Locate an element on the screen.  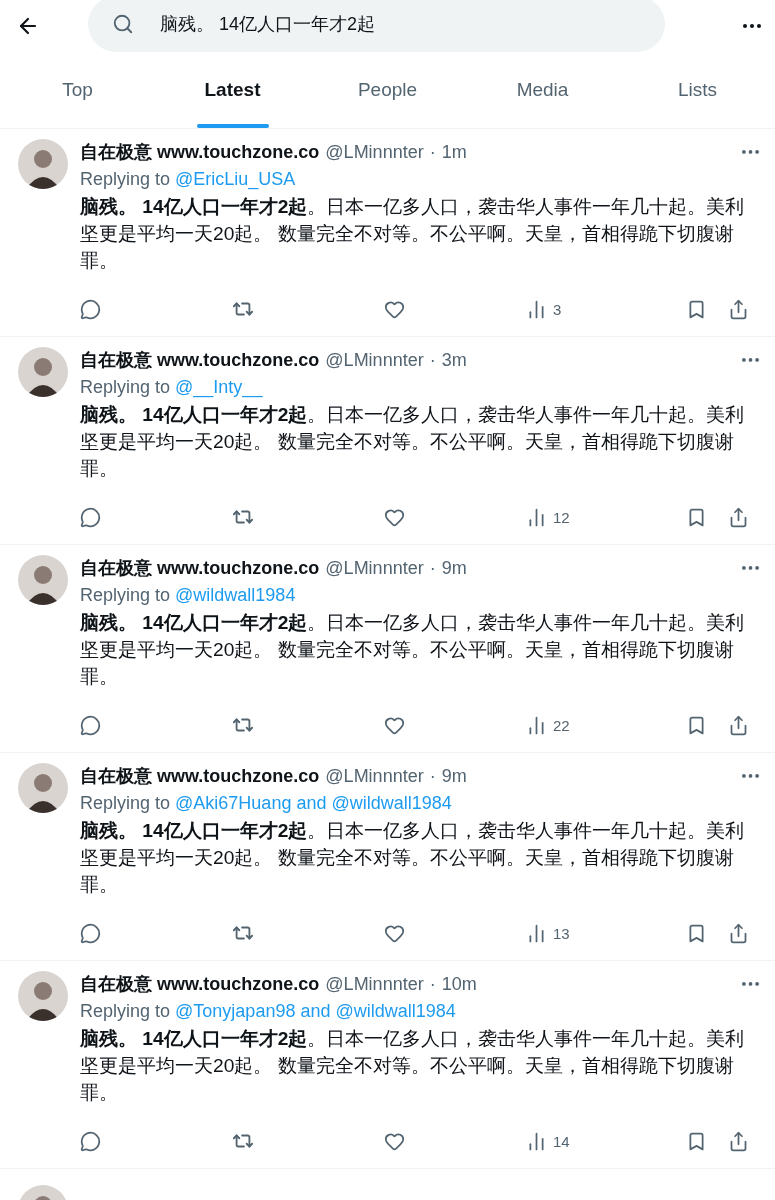
views-button: 13 is located at coordinates (548, 933).